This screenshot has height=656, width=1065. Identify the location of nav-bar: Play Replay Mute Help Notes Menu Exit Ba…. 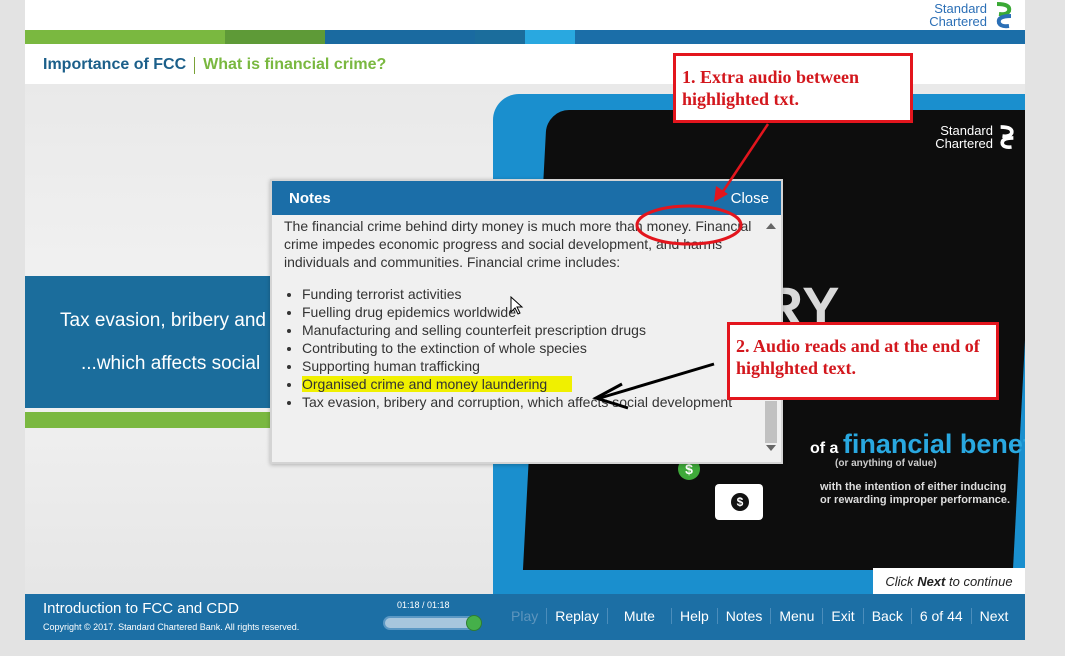
(759, 616).